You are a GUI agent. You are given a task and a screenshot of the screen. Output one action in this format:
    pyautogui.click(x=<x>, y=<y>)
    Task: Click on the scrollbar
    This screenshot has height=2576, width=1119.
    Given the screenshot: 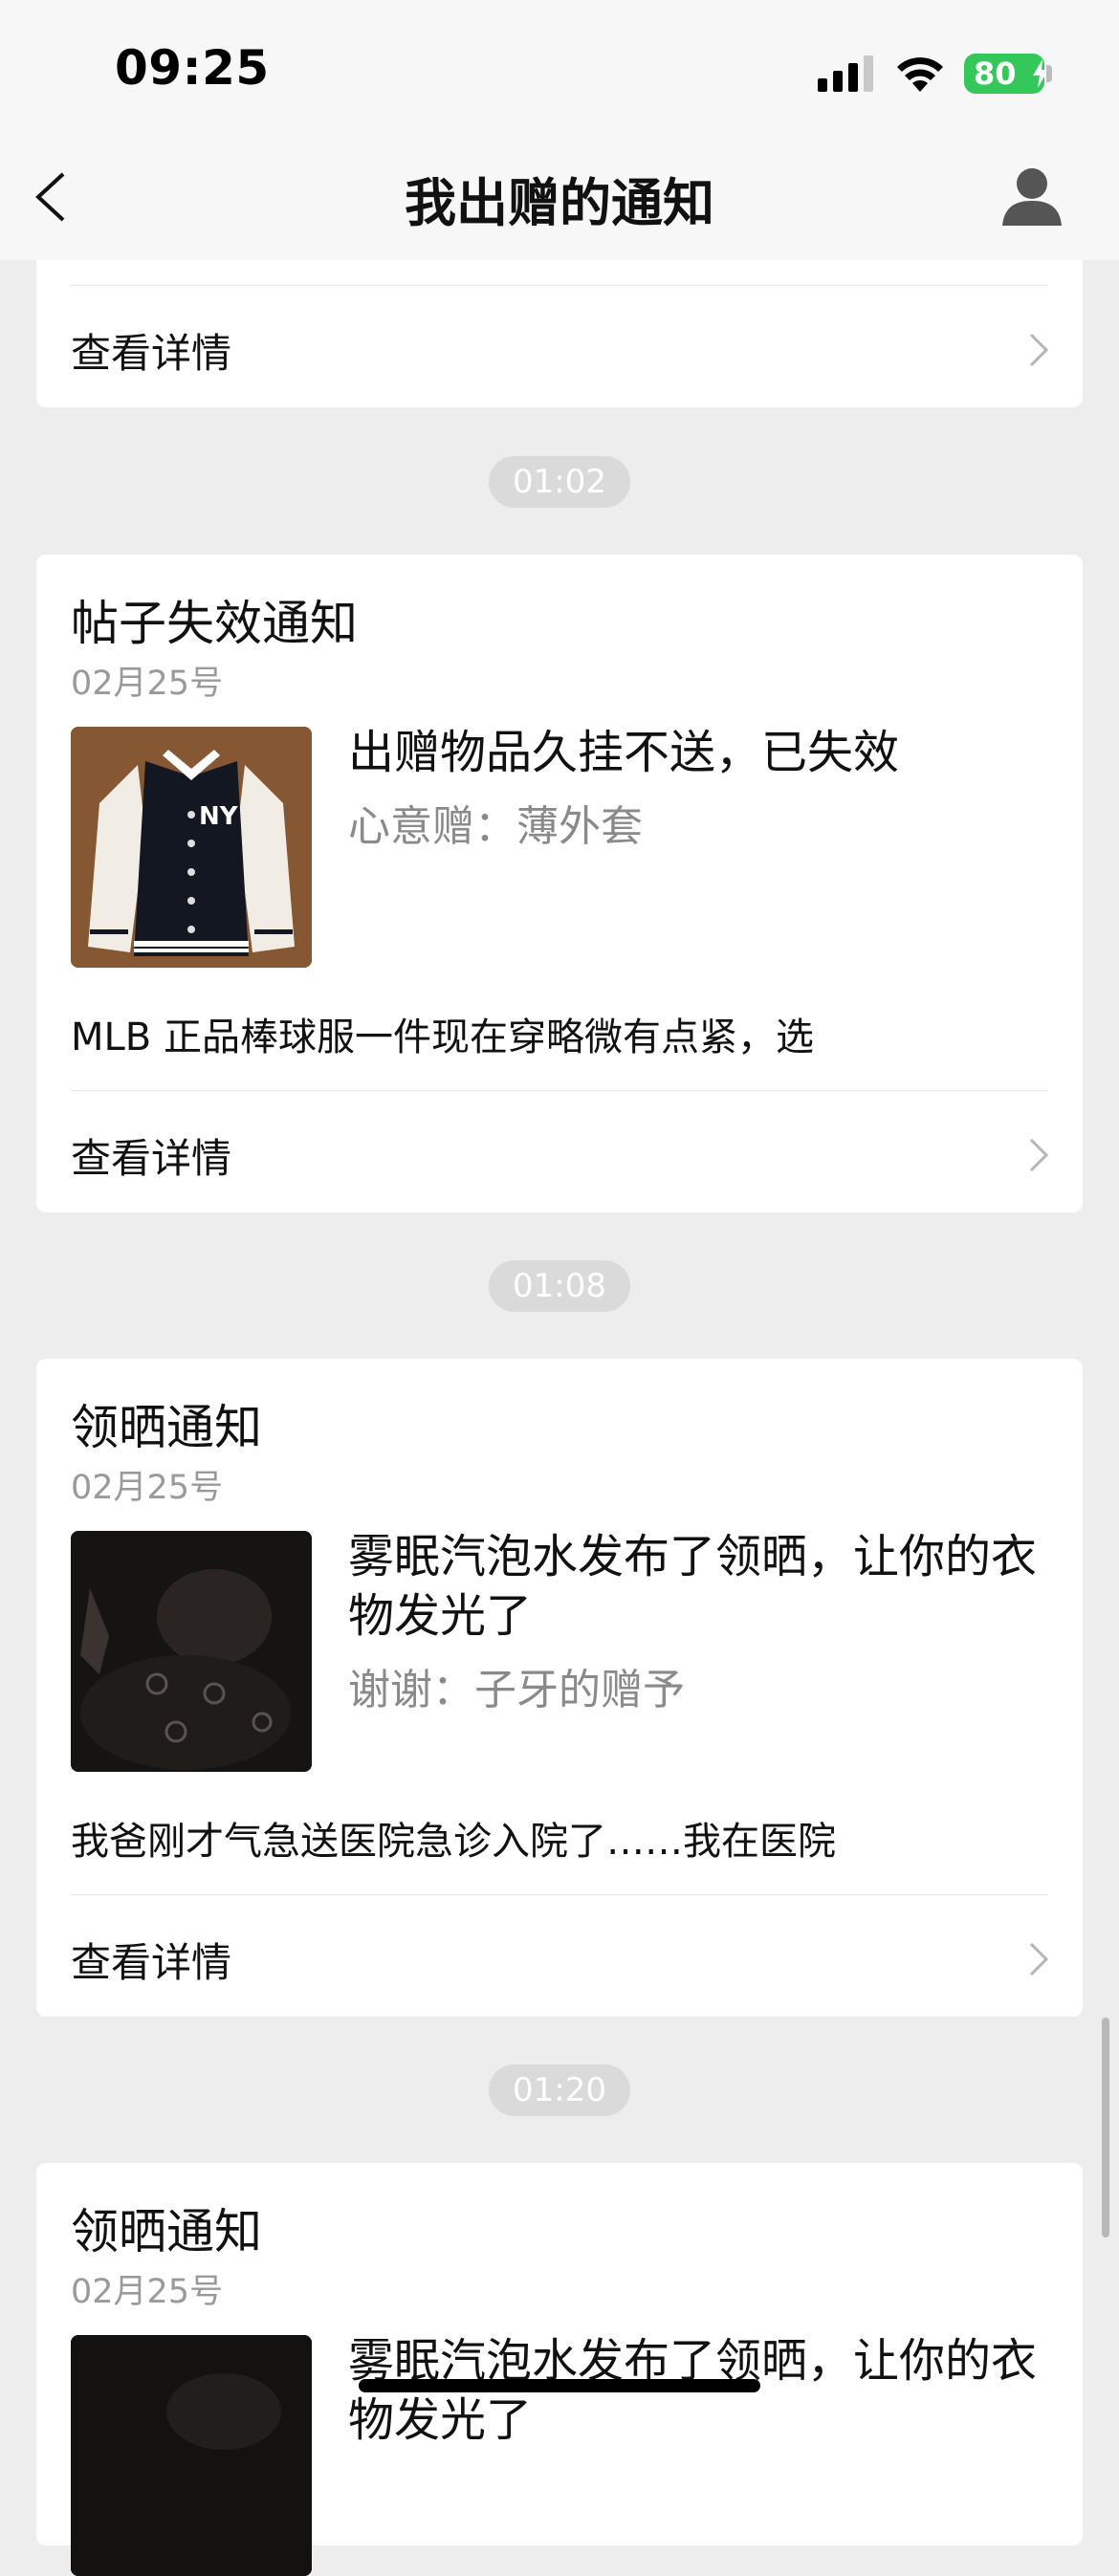 What is the action you would take?
    pyautogui.click(x=1106, y=2128)
    